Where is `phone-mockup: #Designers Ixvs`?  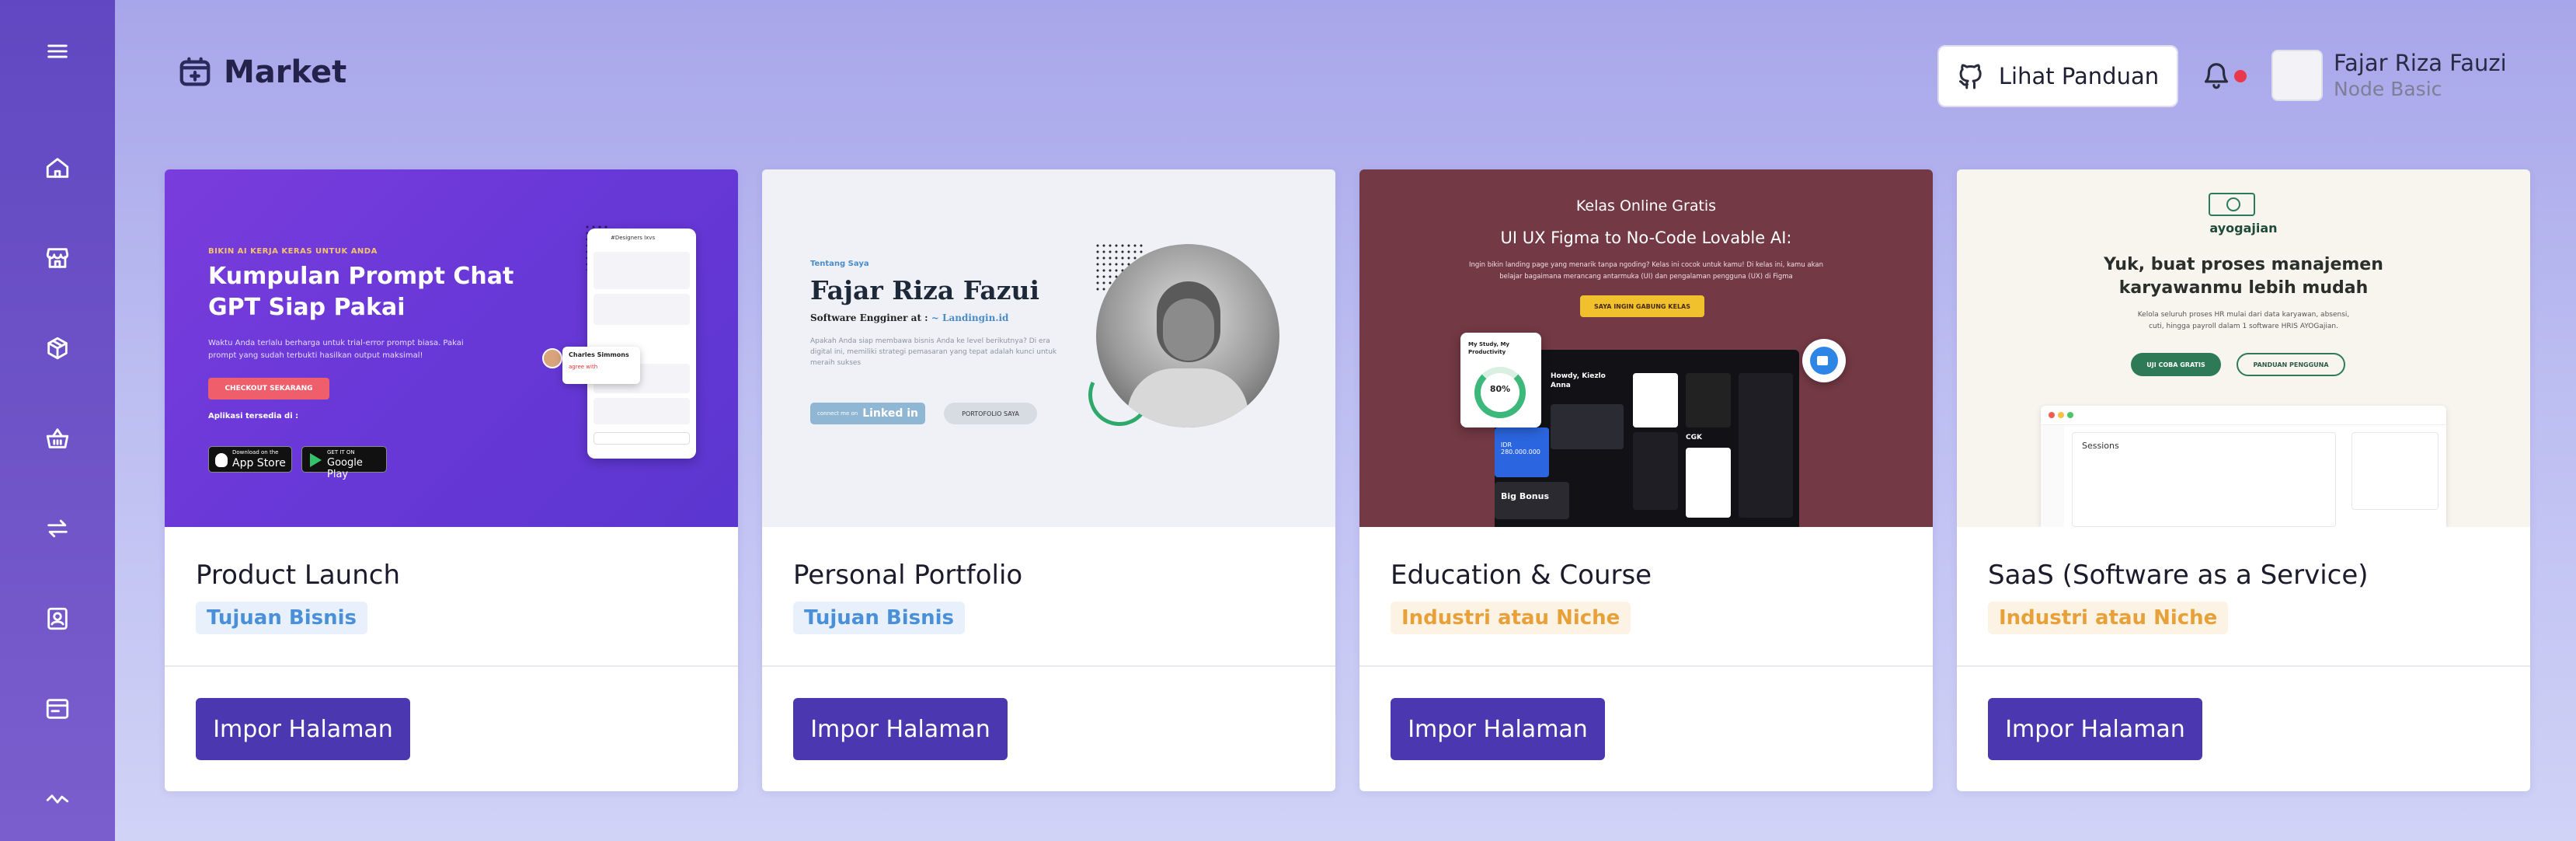 phone-mockup: #Designers Ixvs is located at coordinates (641, 344).